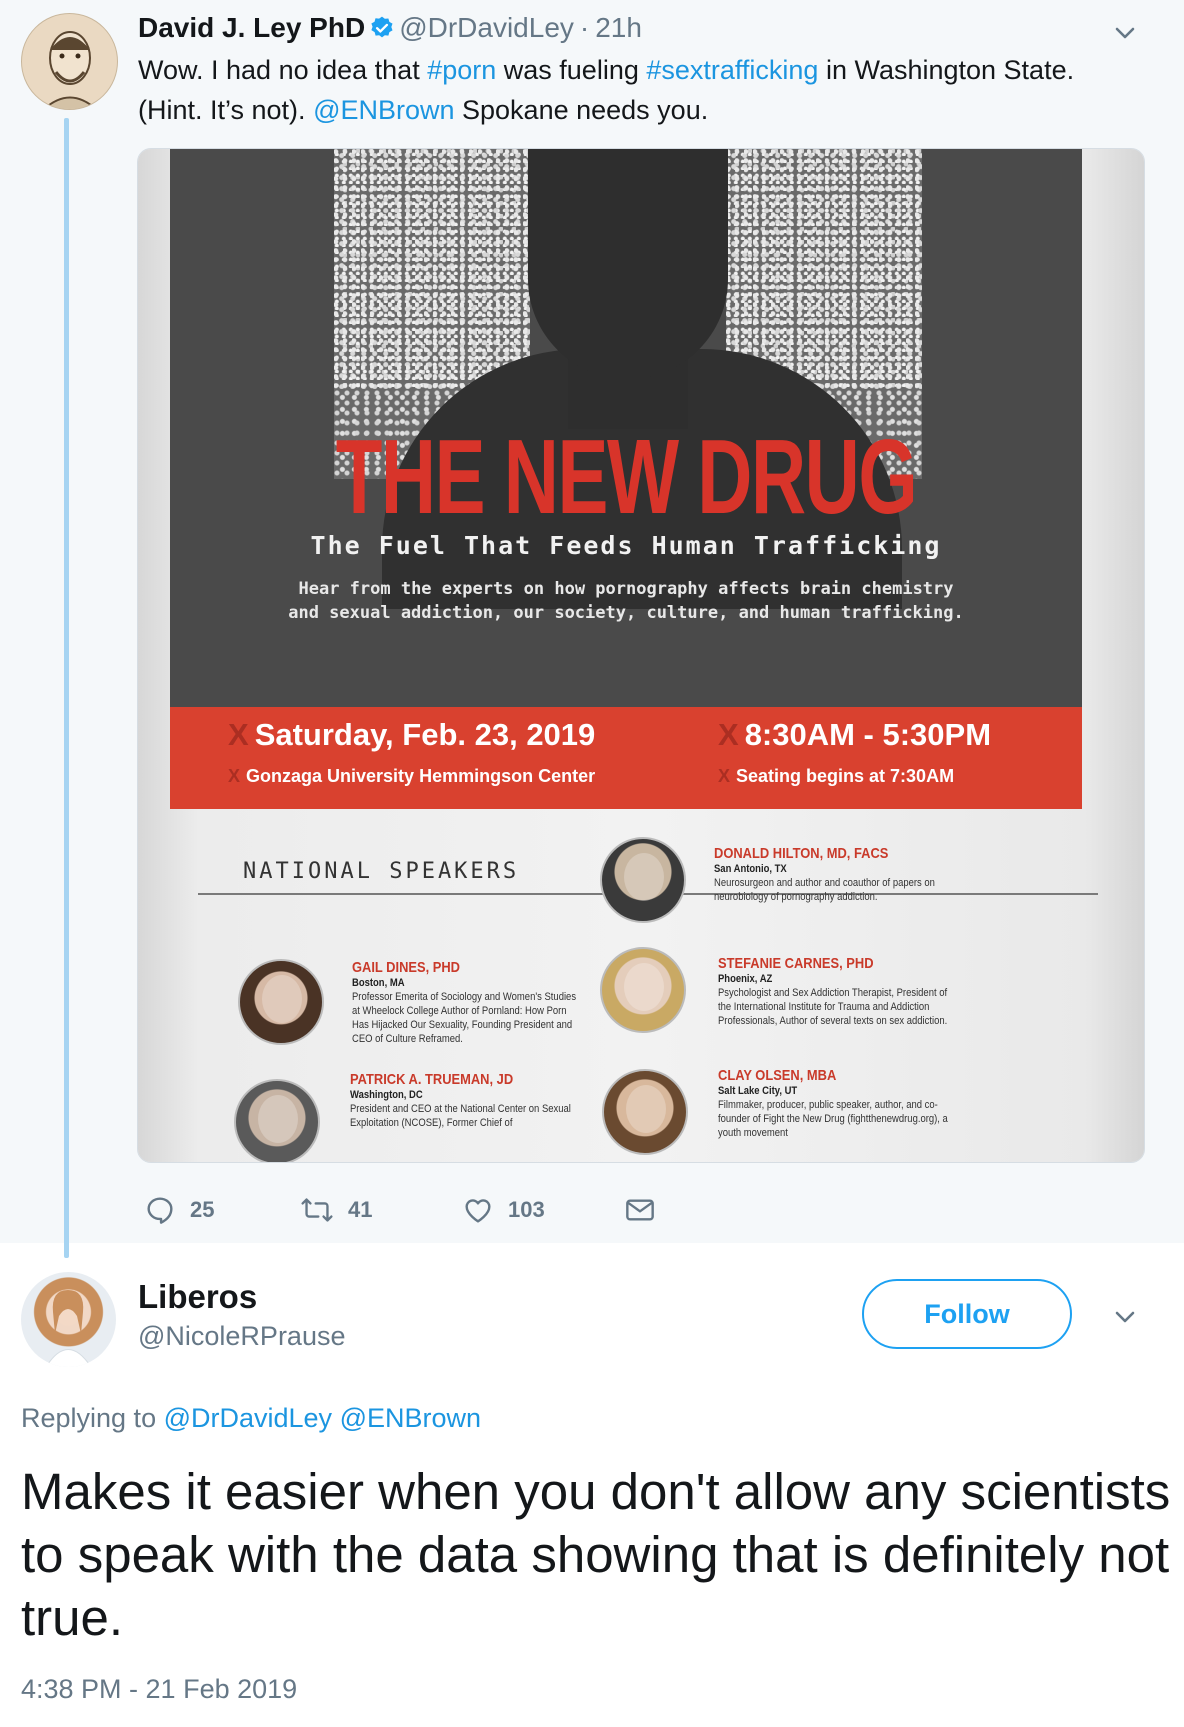 The height and width of the screenshot is (1727, 1184). Describe the element at coordinates (461, 70) in the screenshot. I see `hashtag-porn: #porn` at that location.